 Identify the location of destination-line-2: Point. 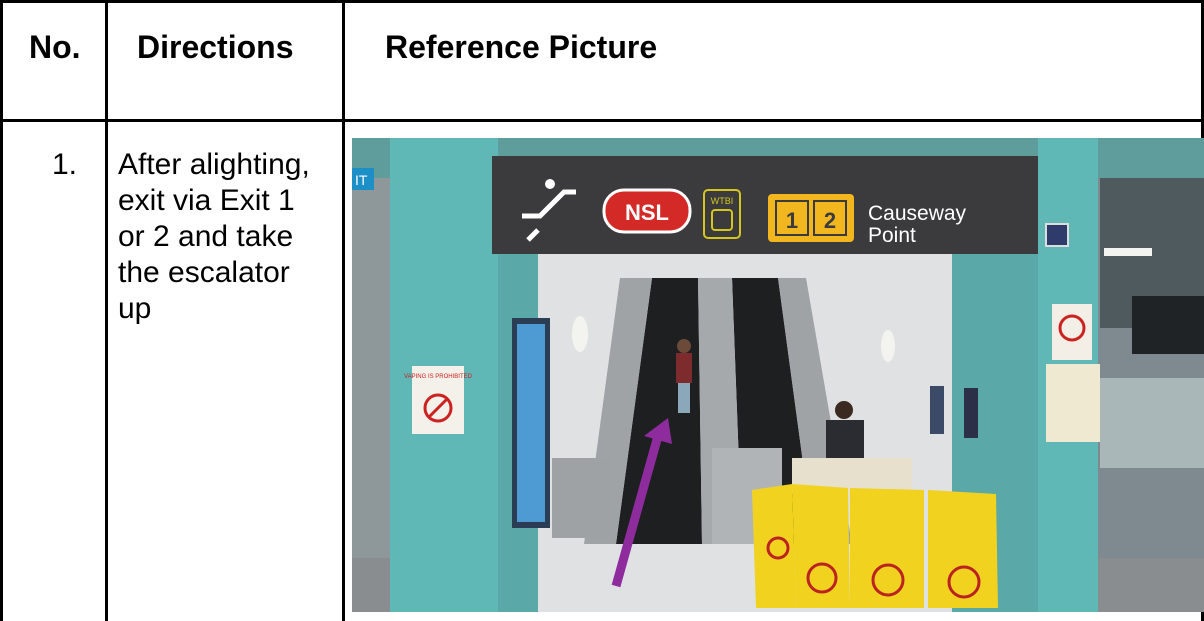
(892, 235).